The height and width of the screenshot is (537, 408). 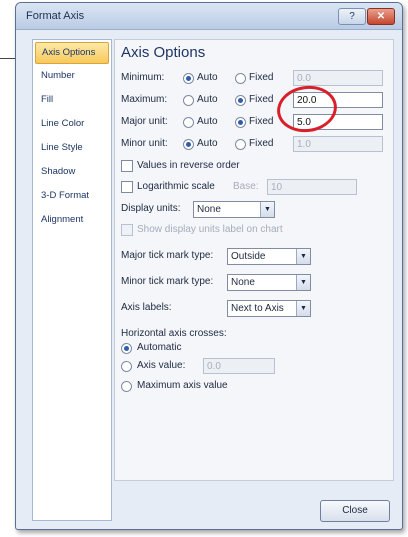 I want to click on nav-item-line-color: Line Color, so click(x=72, y=124).